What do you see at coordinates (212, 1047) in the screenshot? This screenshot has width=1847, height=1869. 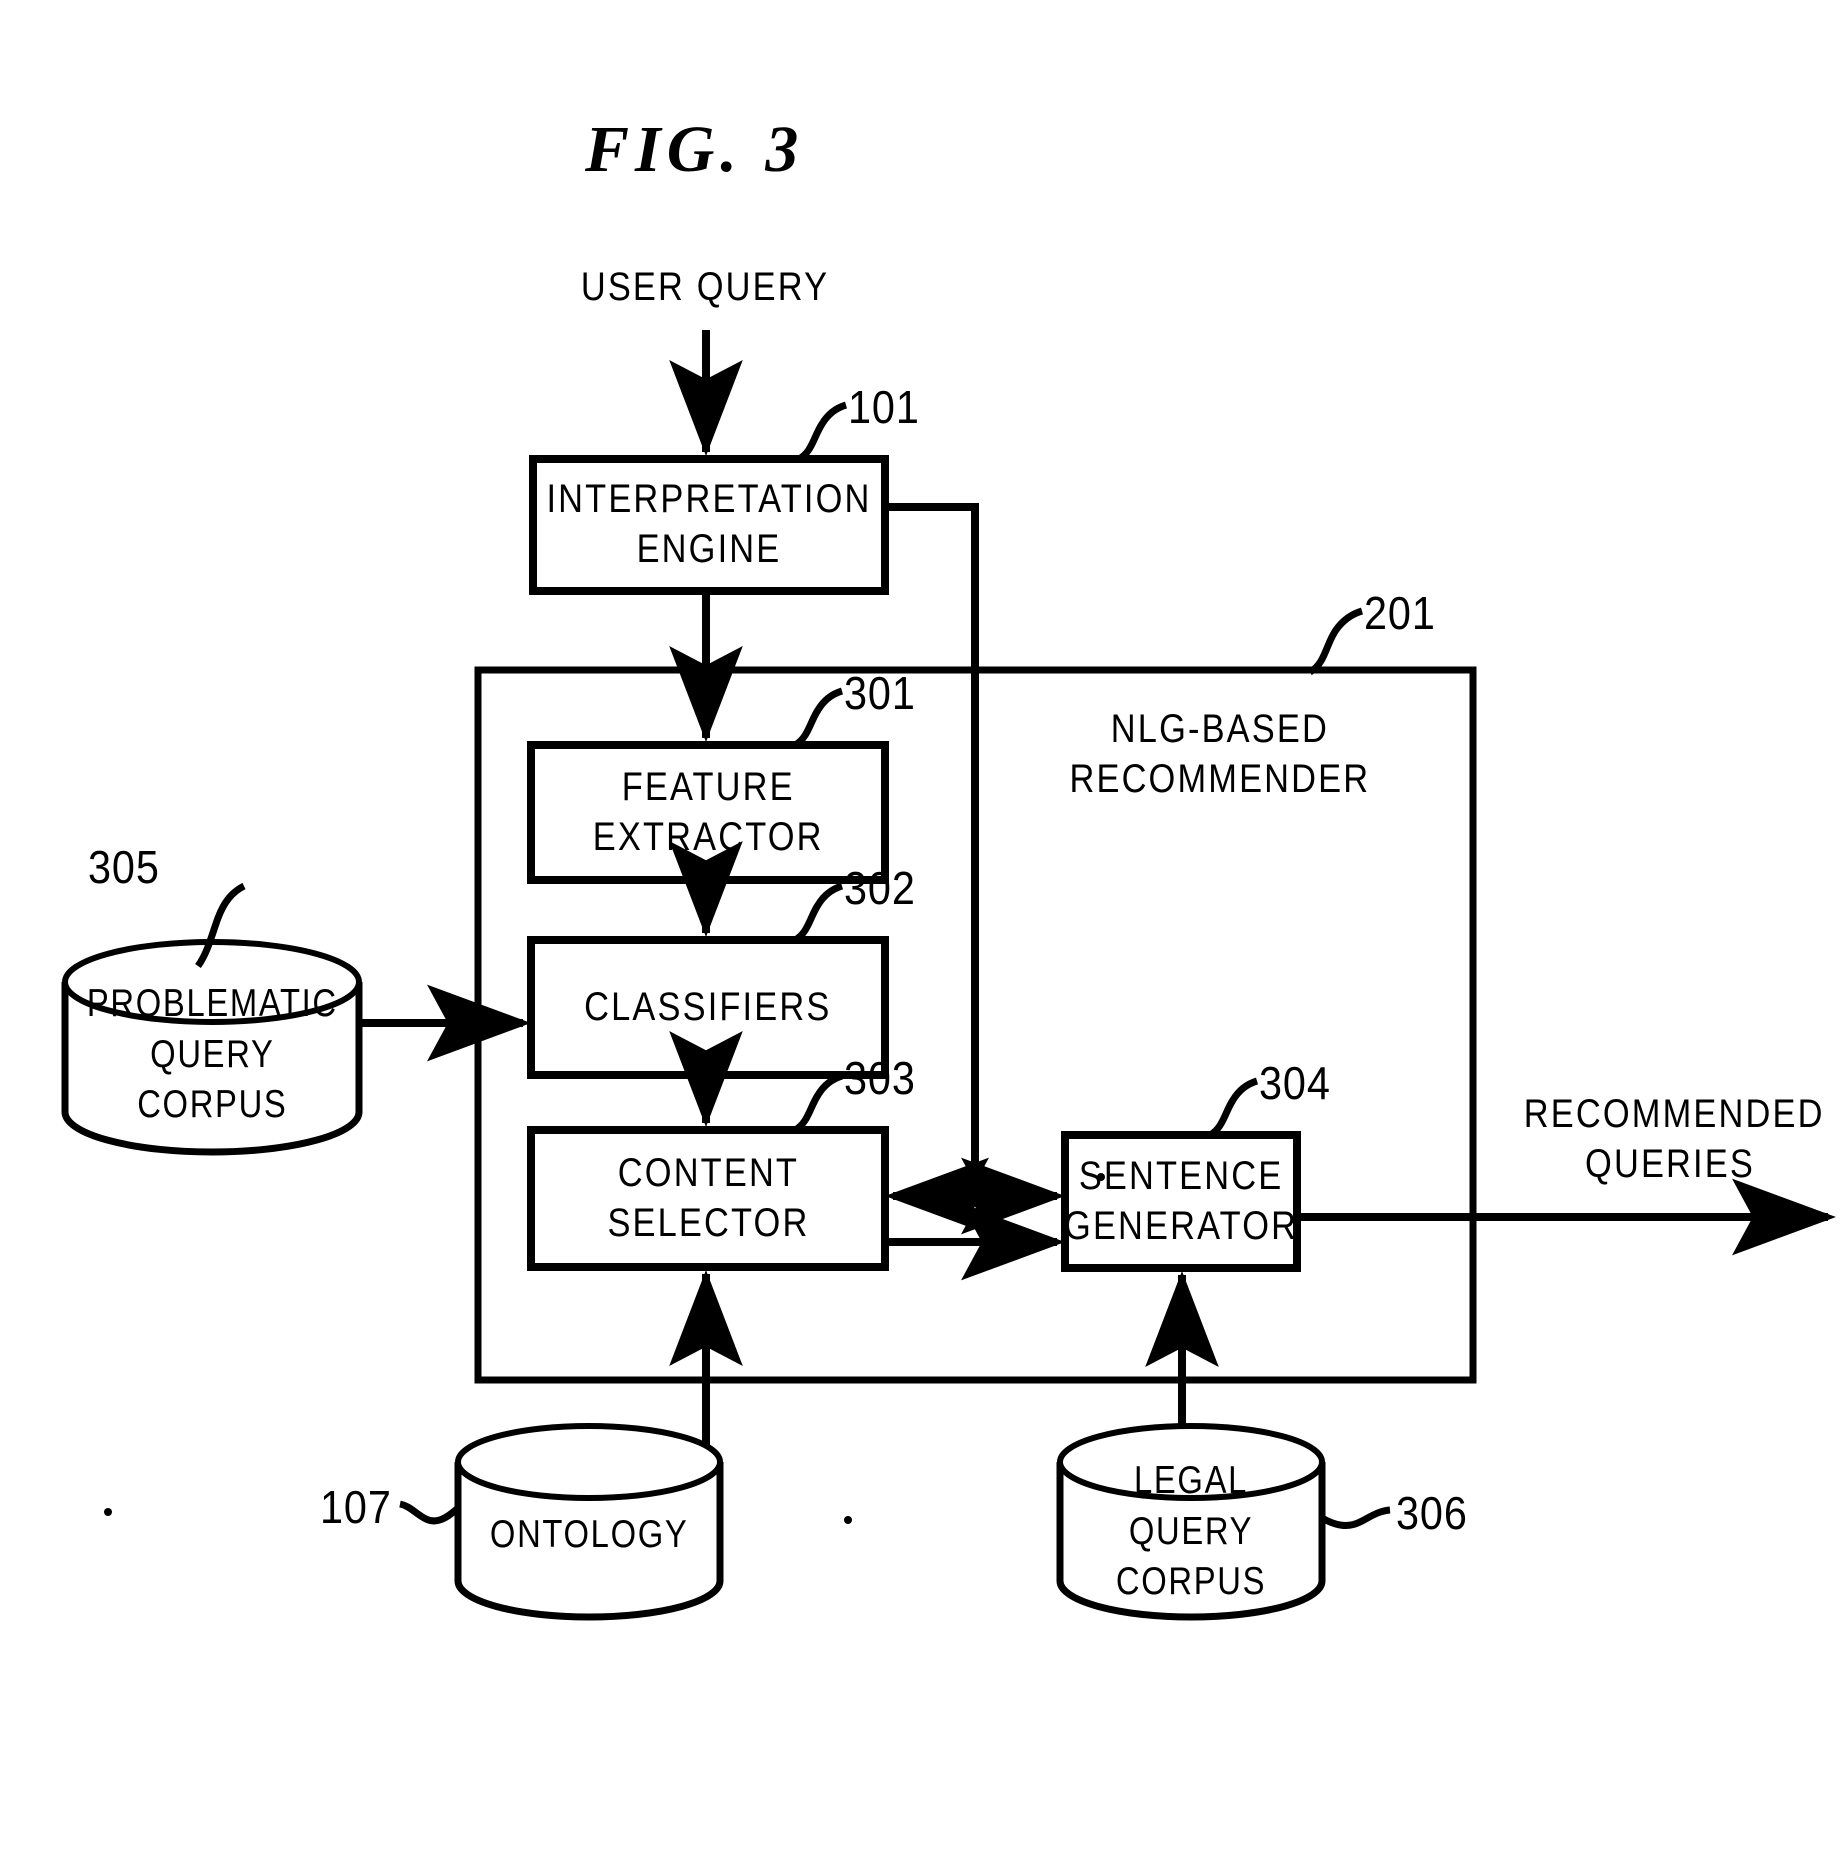 I see `problematic-query-corpus-cylinder` at bounding box center [212, 1047].